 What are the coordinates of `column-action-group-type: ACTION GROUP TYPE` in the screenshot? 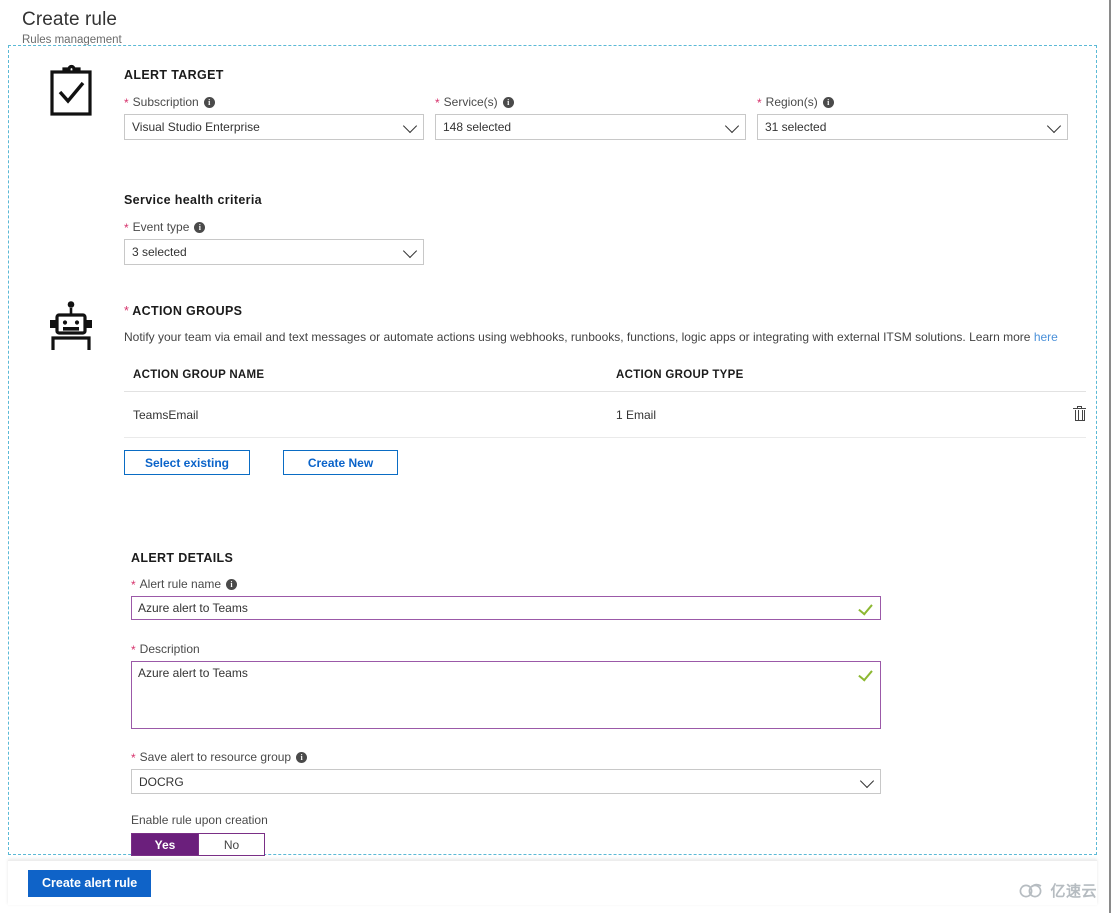 It's located at (831, 380).